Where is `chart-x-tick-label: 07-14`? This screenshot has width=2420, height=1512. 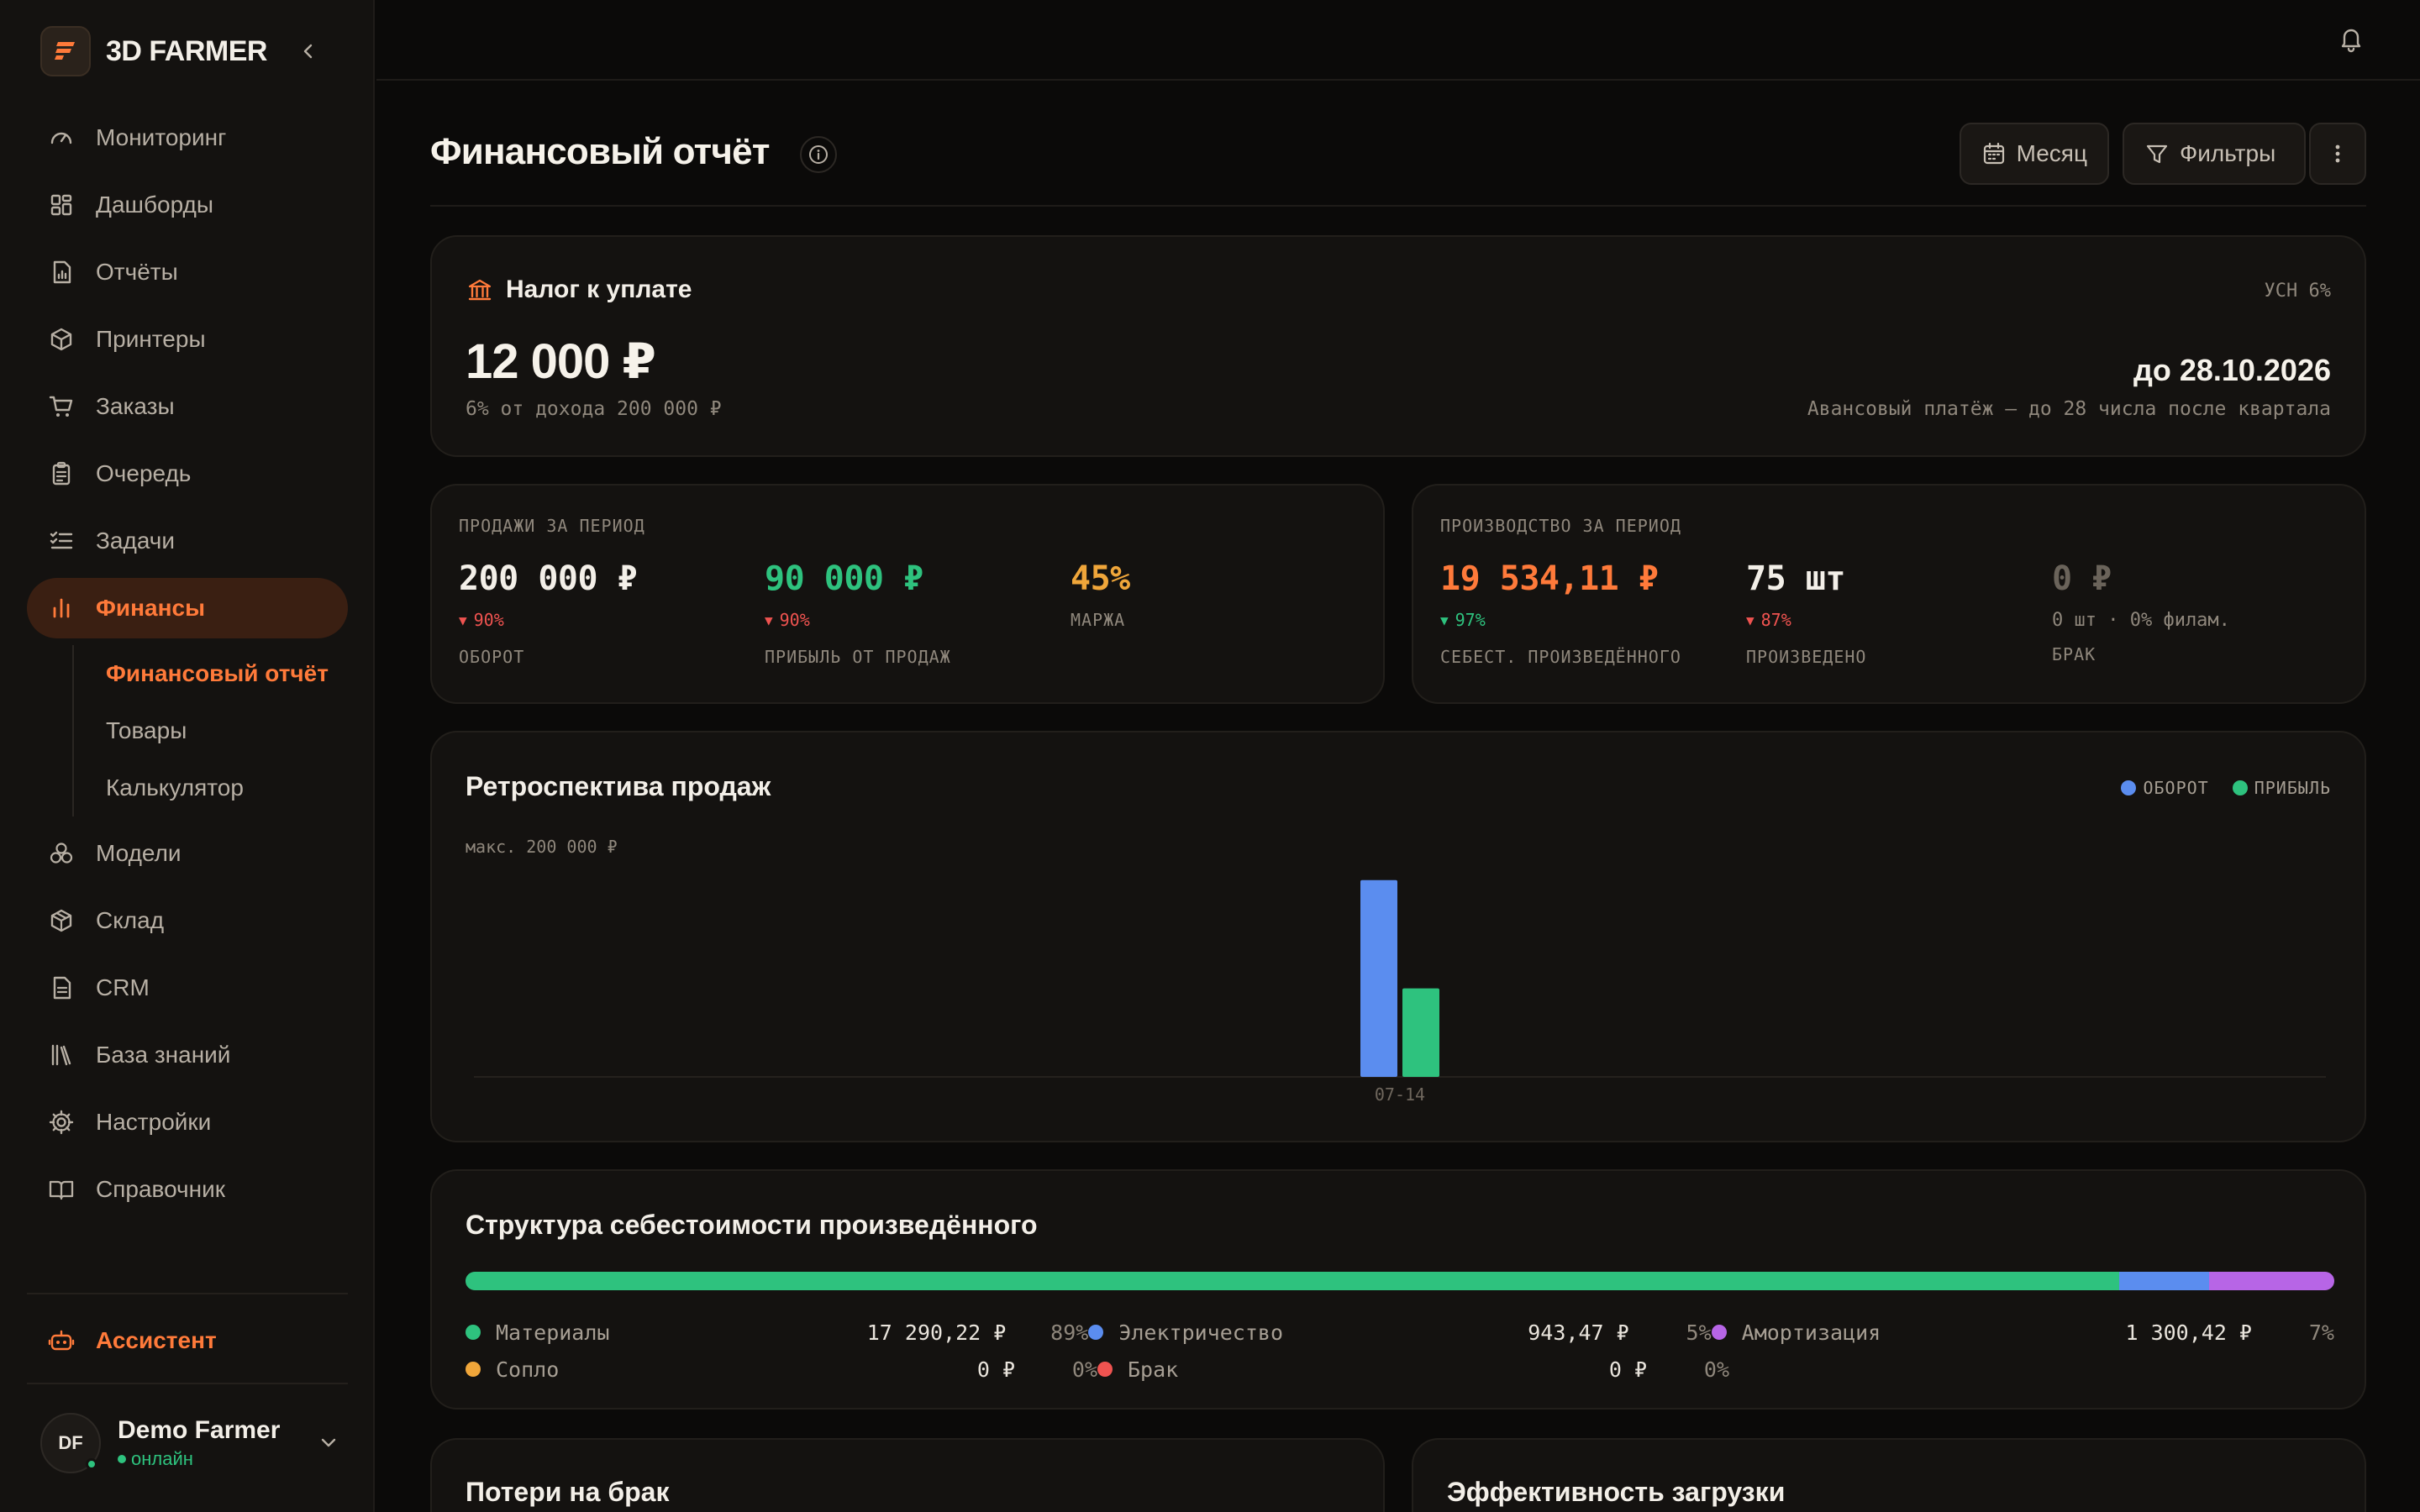
chart-x-tick-label: 07-14 is located at coordinates (1400, 1094).